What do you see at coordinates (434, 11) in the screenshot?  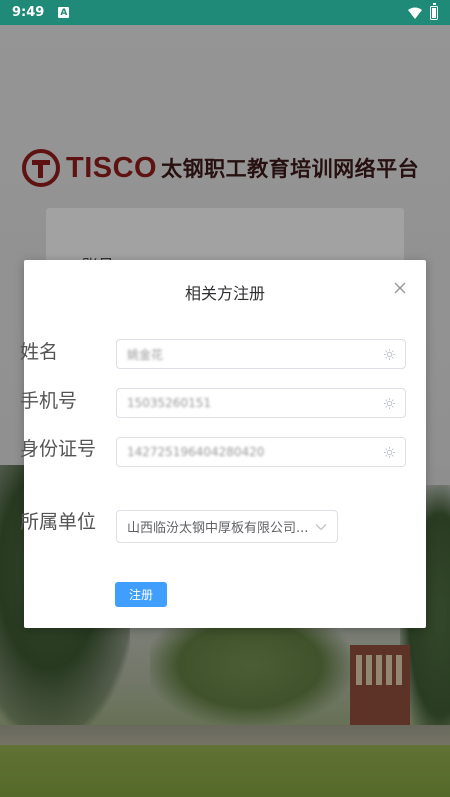 I see `battery-icon` at bounding box center [434, 11].